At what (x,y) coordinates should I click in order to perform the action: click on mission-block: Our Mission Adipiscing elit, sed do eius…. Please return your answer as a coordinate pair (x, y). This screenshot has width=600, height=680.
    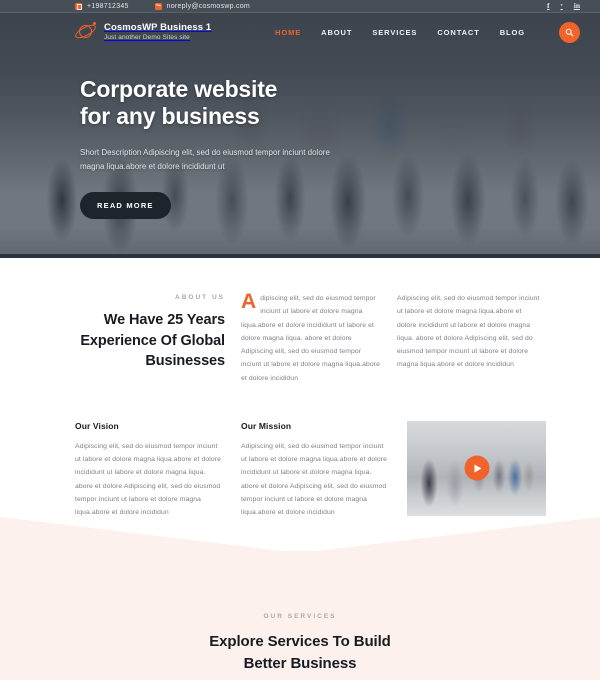
    Looking at the image, I should click on (316, 470).